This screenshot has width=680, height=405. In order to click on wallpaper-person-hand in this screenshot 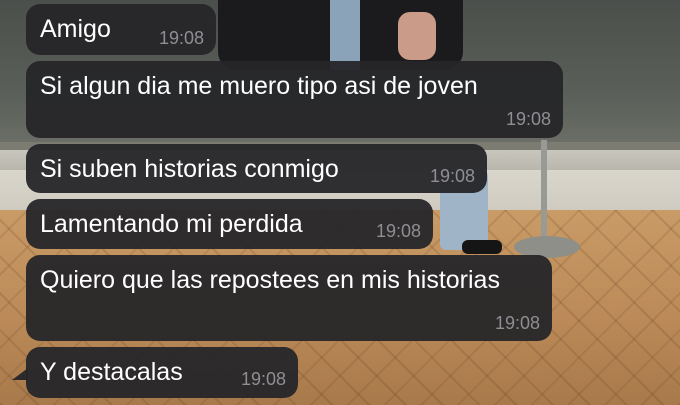, I will do `click(417, 36)`.